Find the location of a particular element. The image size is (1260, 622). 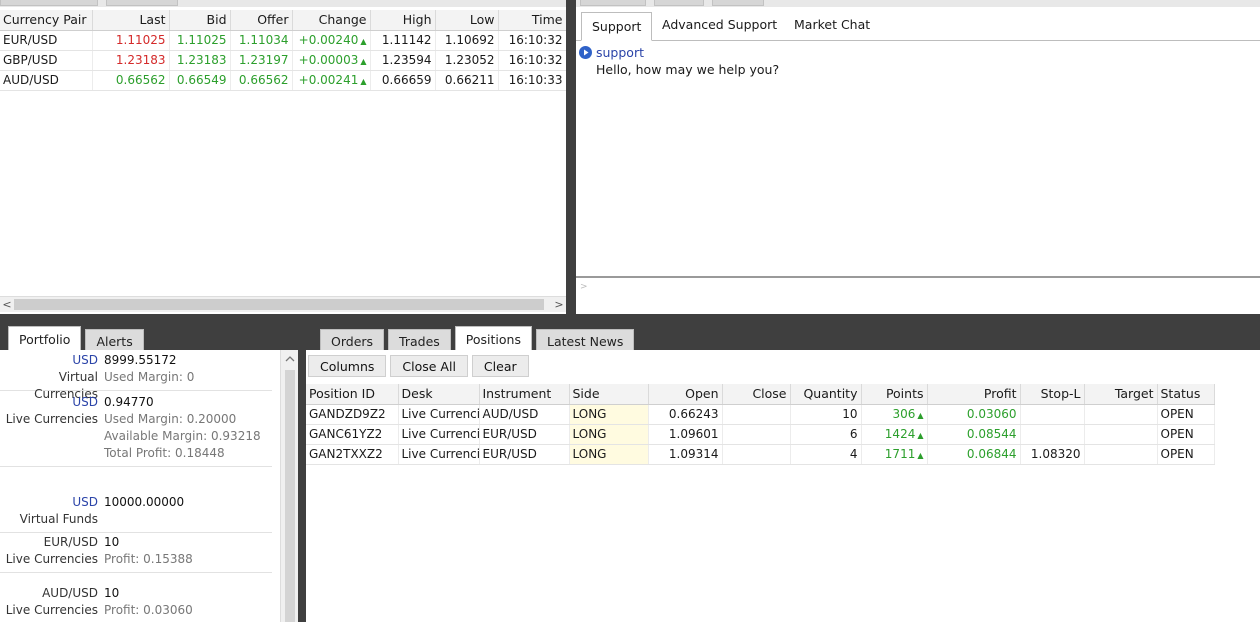

quotes-value-time: 16:10:32 is located at coordinates (535, 40).